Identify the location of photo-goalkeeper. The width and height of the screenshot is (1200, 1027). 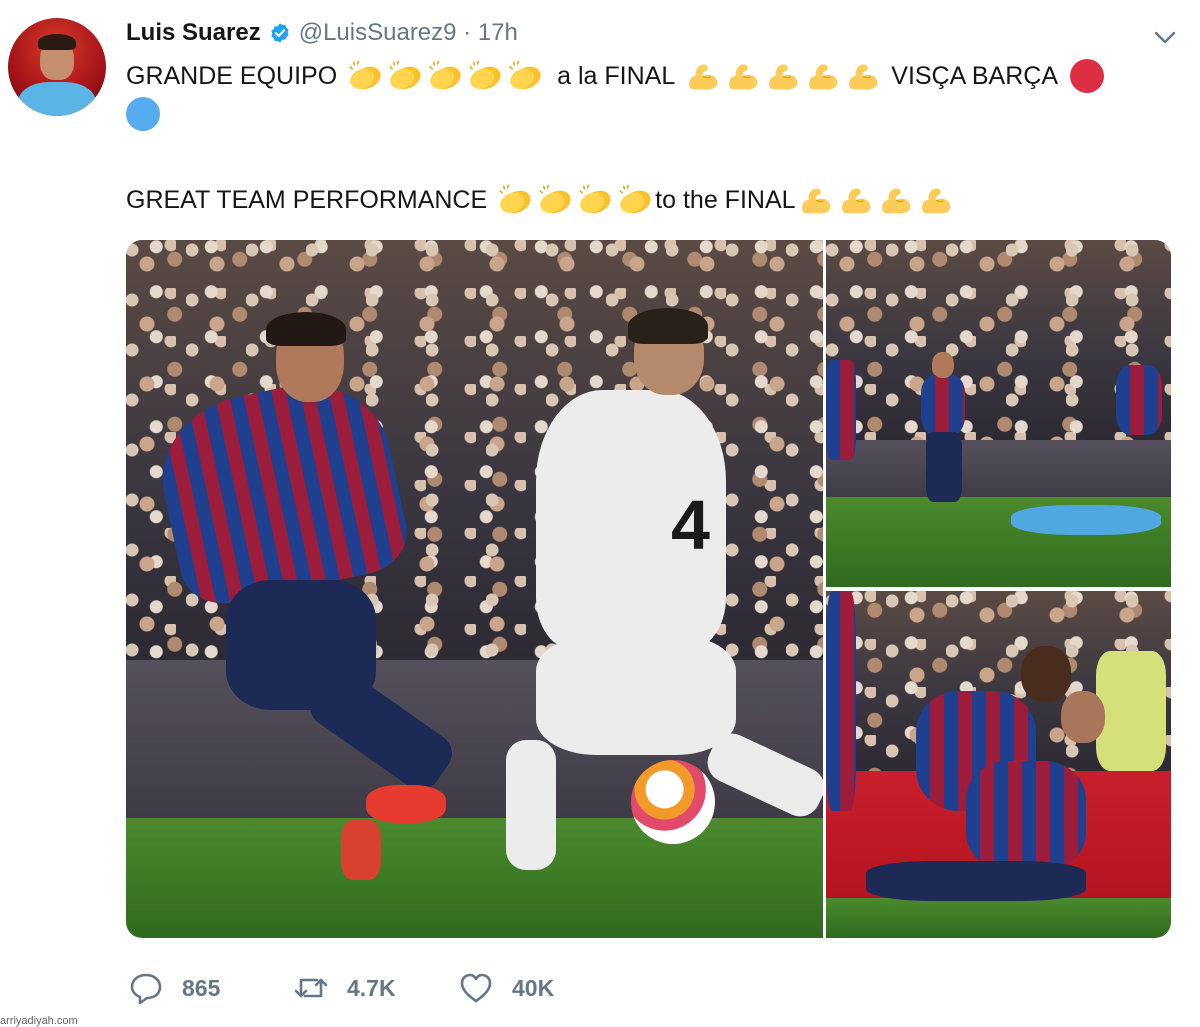
(1086, 520).